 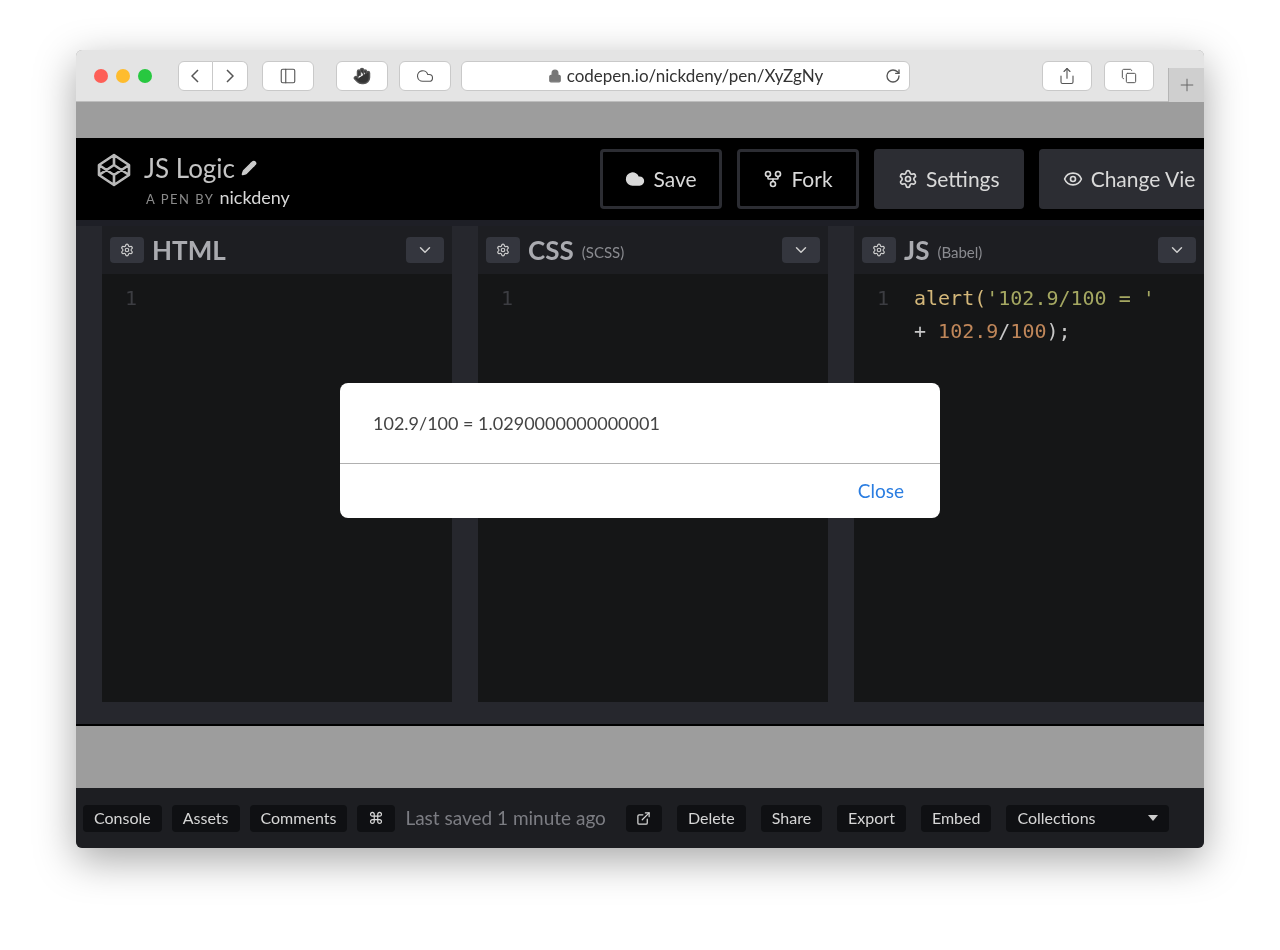 I want to click on url-text: codepen.io/nickdeny/pen/XyZgNy, so click(x=695, y=75).